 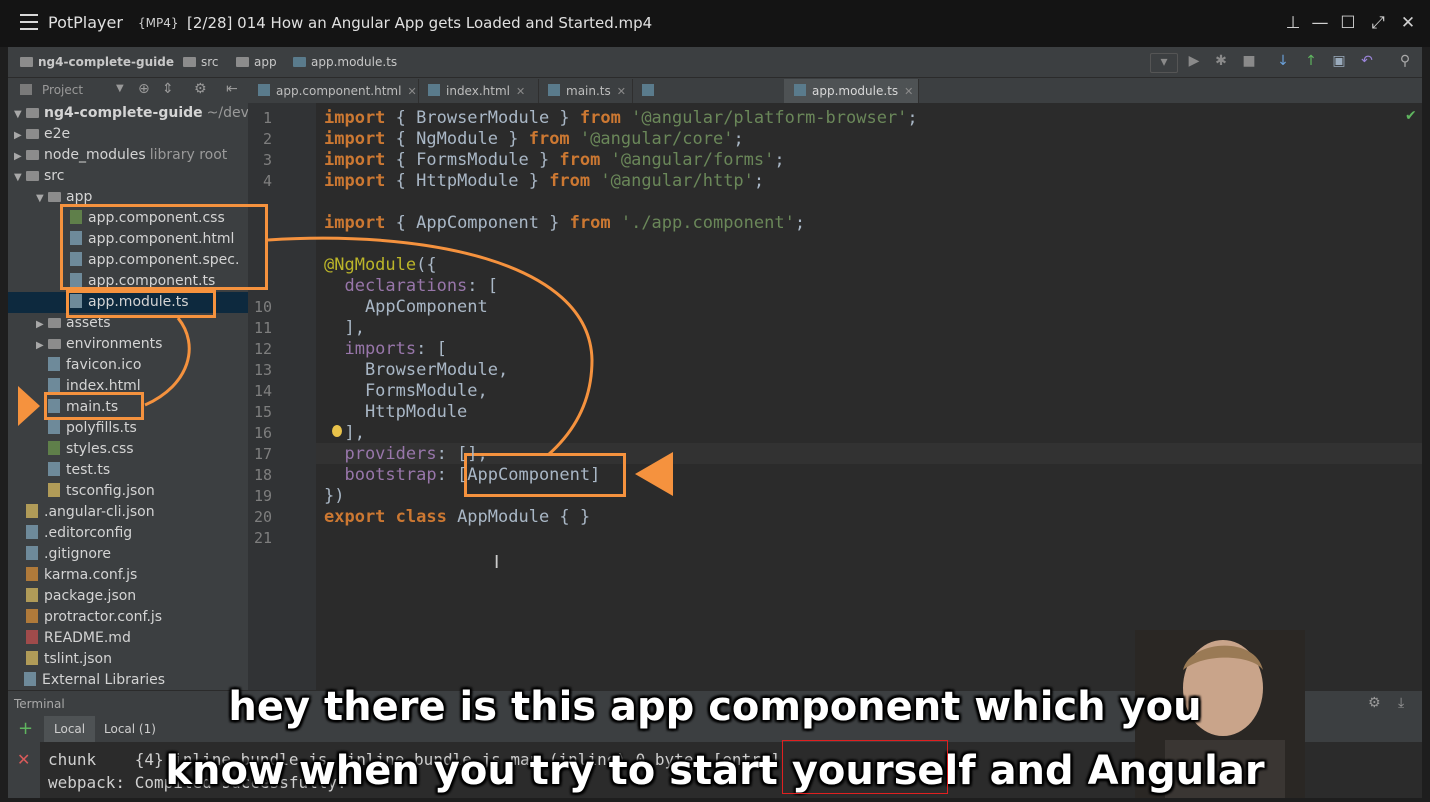 I want to click on annotation-box-component-files, so click(x=164, y=247).